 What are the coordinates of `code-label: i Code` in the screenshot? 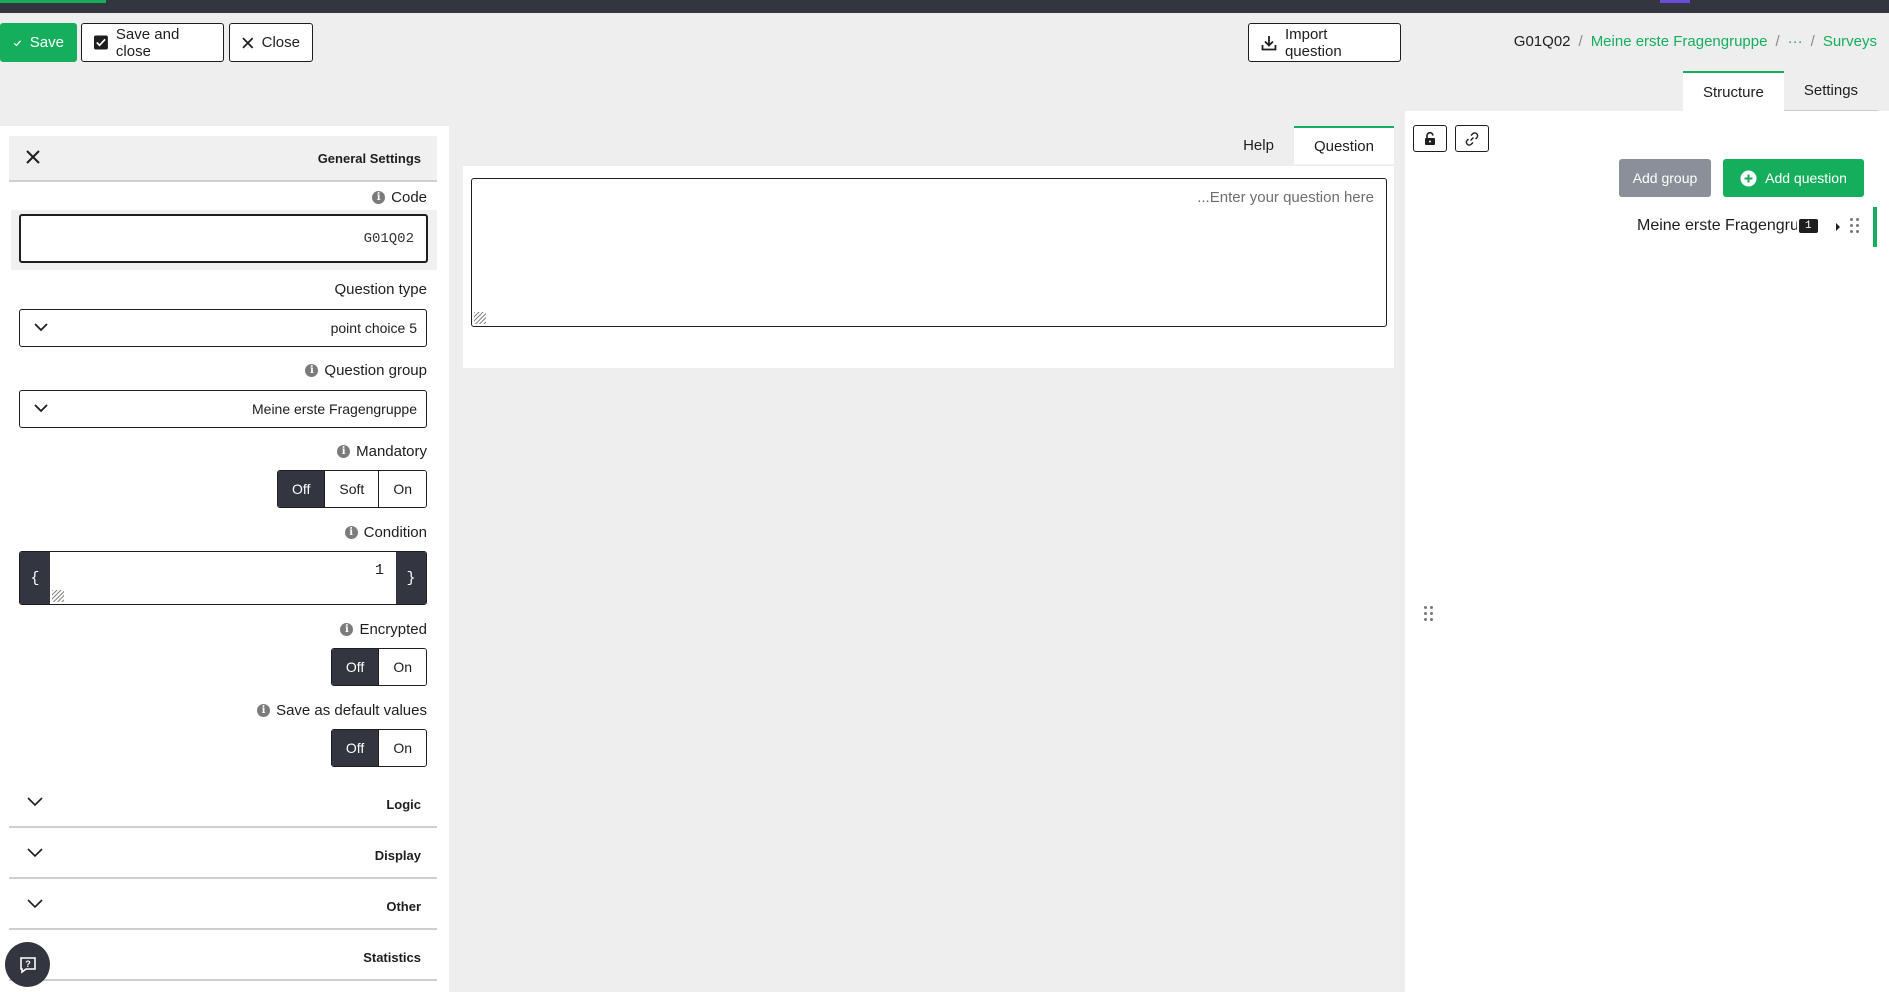 It's located at (399, 197).